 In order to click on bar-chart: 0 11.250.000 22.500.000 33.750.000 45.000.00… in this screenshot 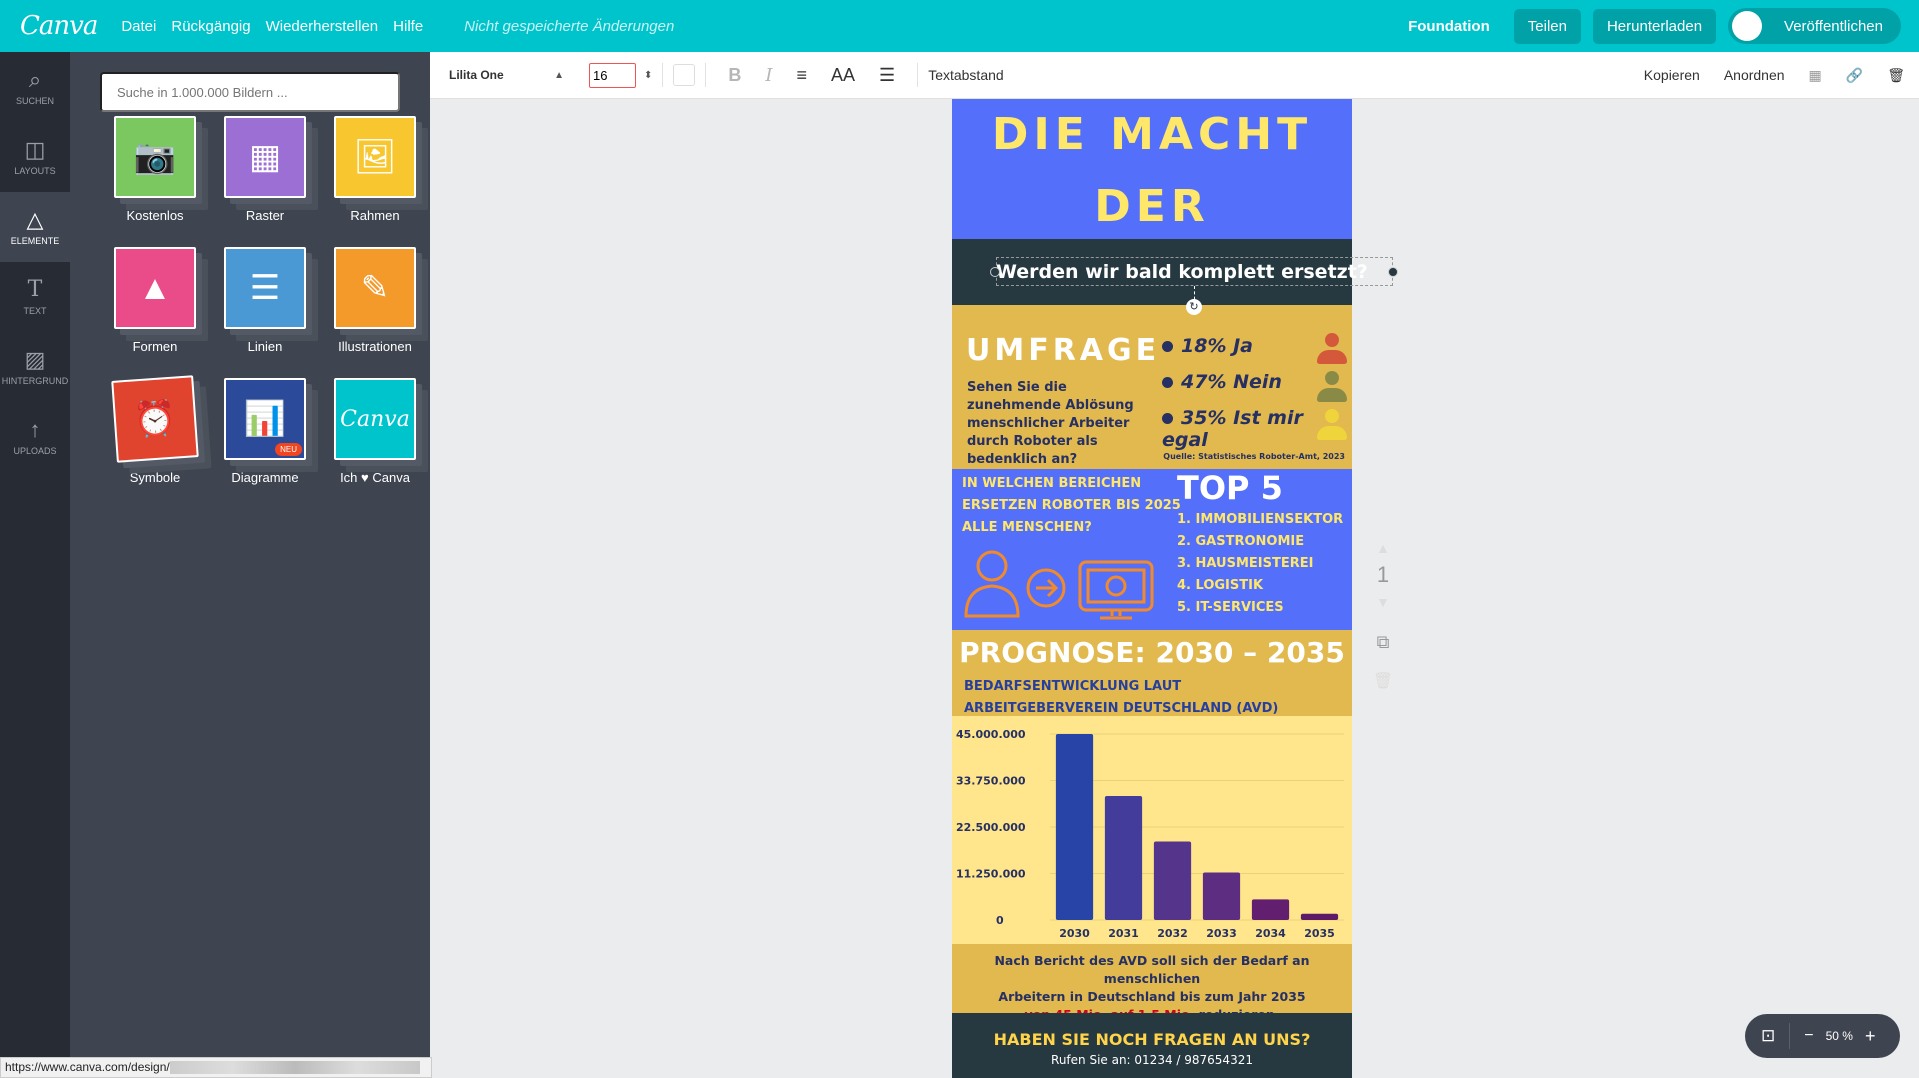, I will do `click(1152, 830)`.